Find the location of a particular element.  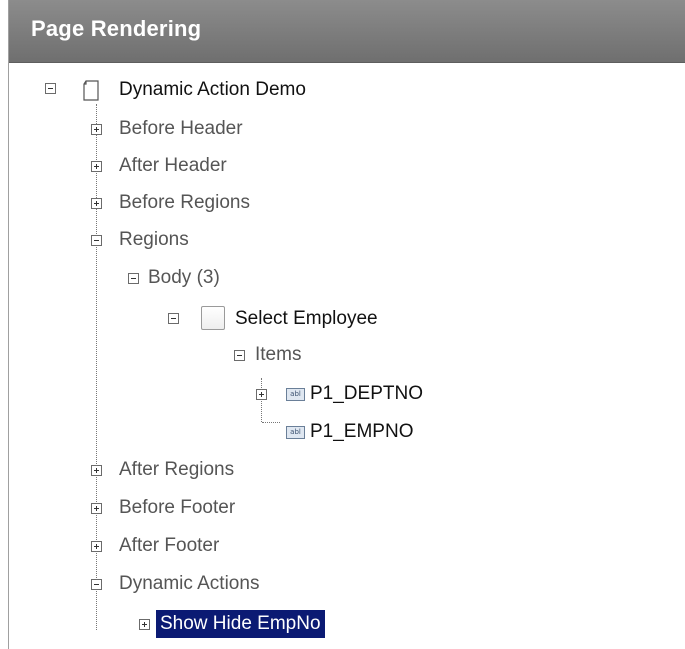

tree-node-body: Body (3) is located at coordinates (184, 278).